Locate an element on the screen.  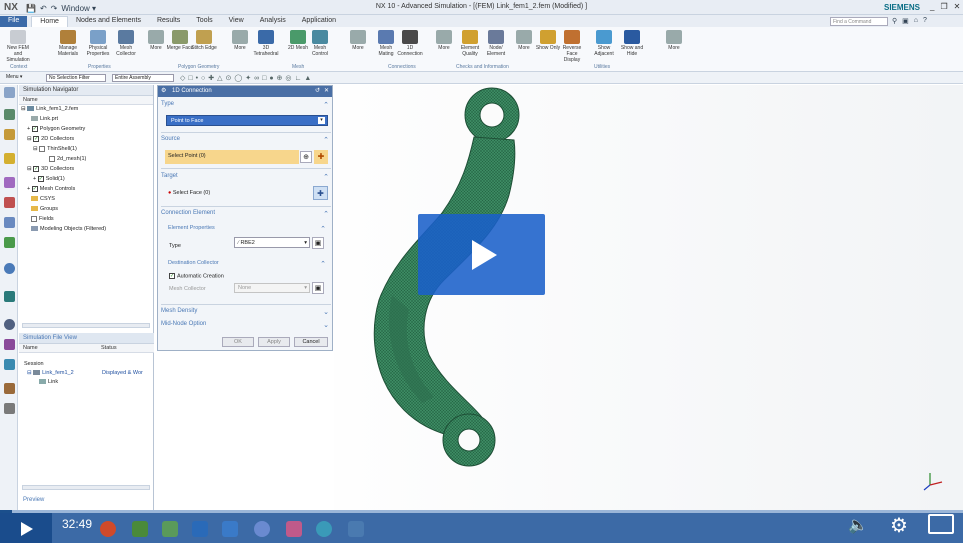
tab-tools: Tools is located at coordinates (204, 21).